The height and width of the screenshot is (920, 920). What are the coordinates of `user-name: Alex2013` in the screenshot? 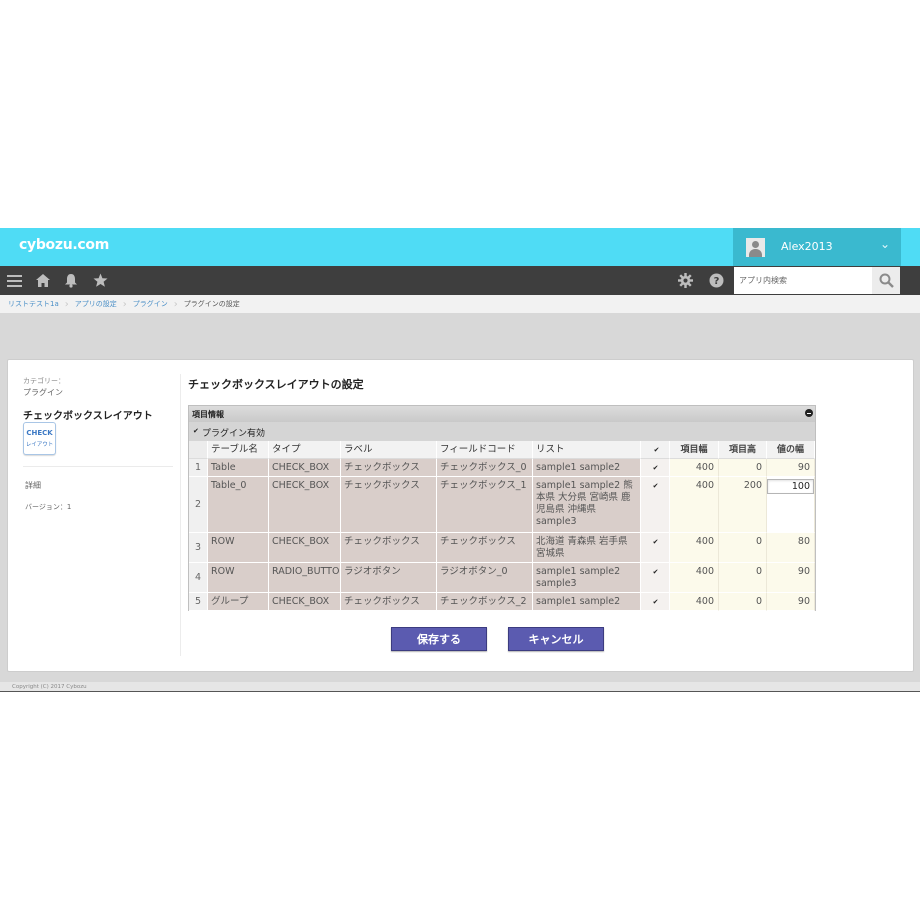 It's located at (807, 246).